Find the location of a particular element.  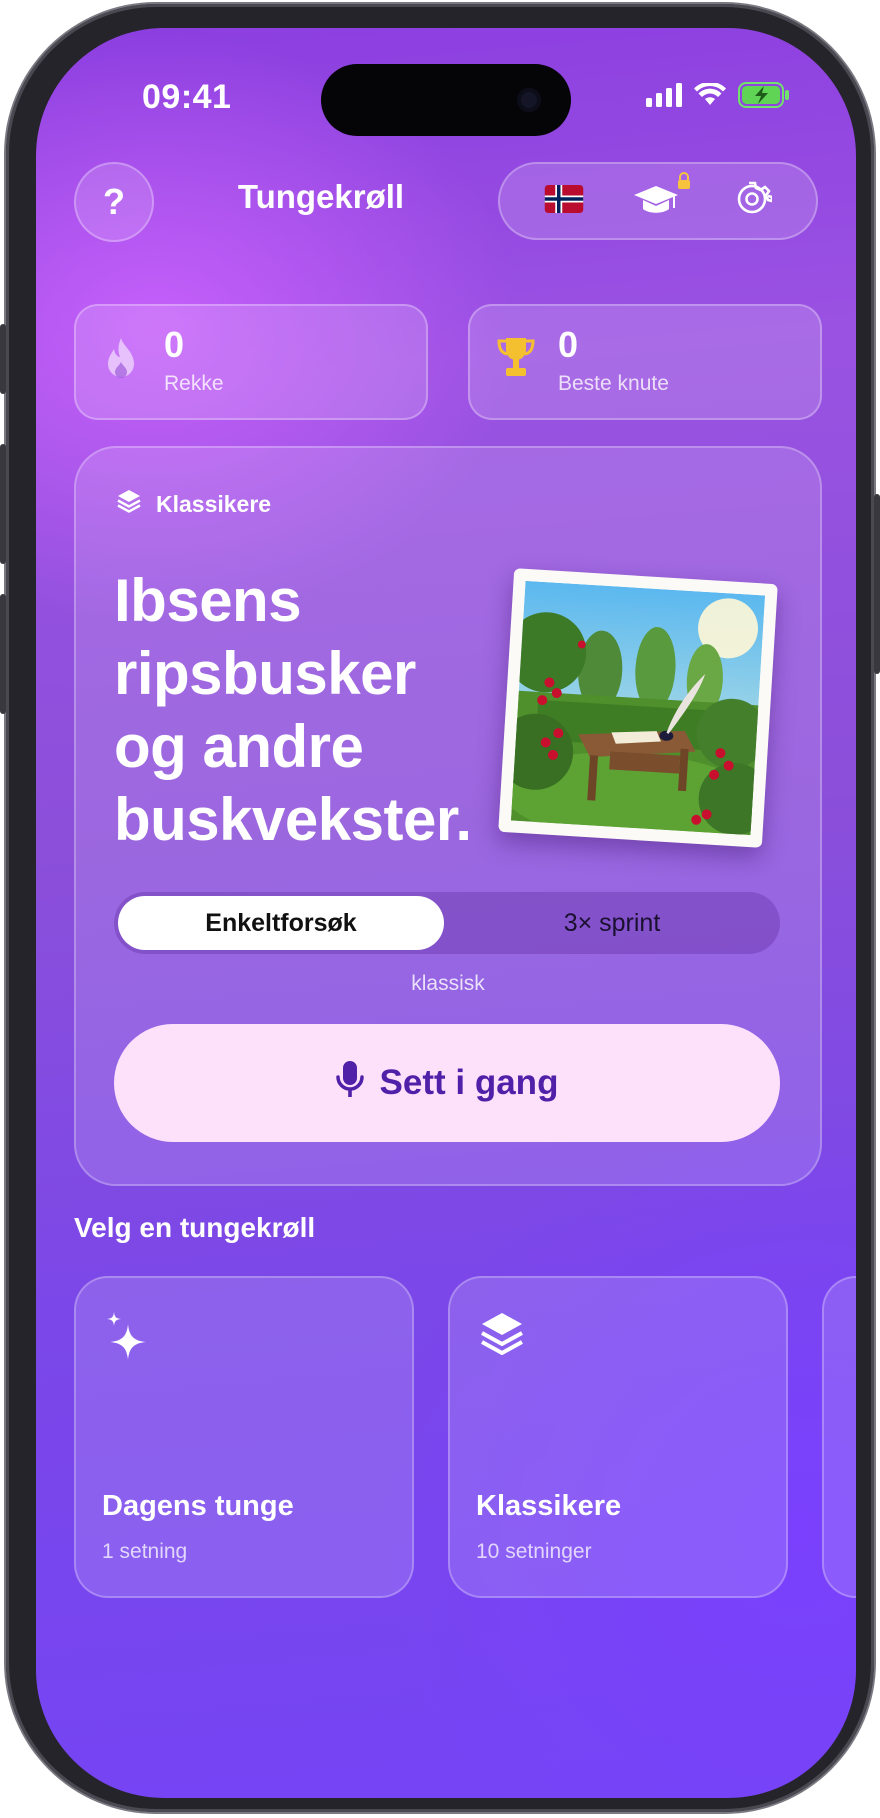

start-button-label: Sett i gang is located at coordinates (469, 1082).